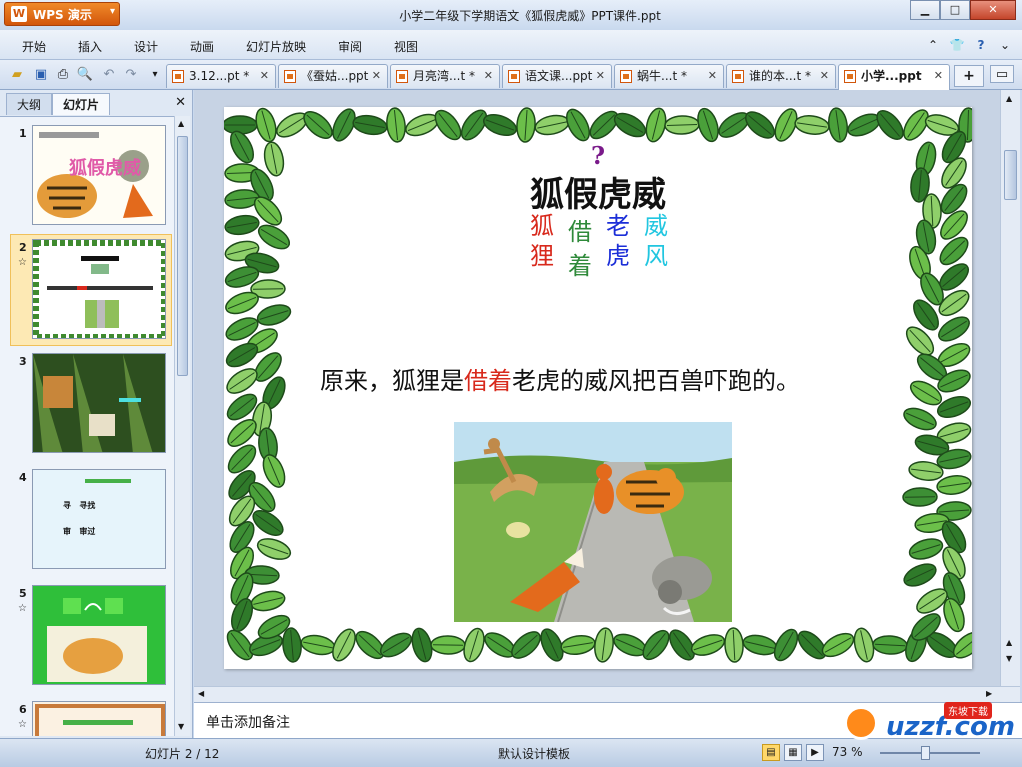  I want to click on thumbnail-1-art: 狐假虎威, so click(99, 175).